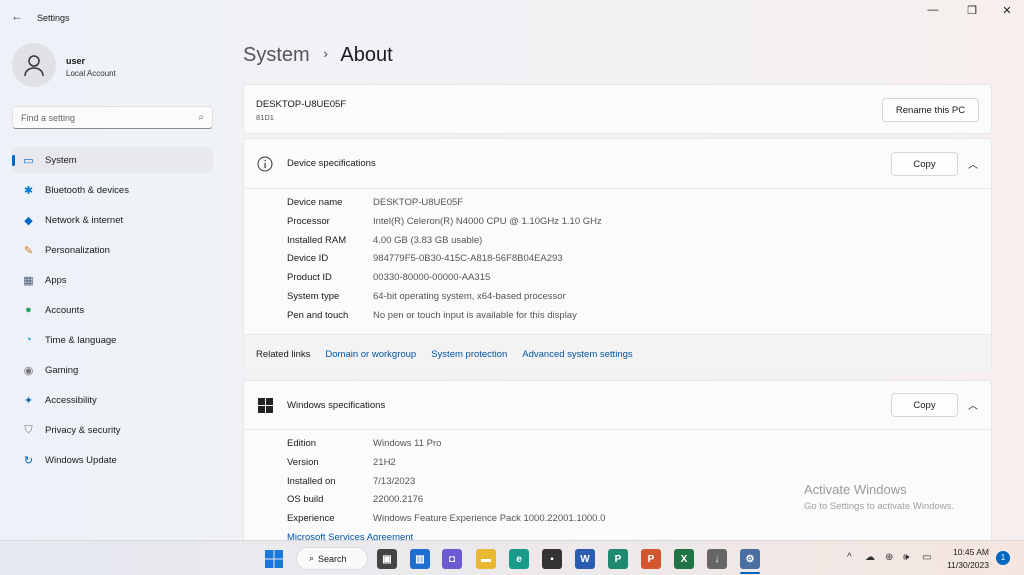  What do you see at coordinates (618, 559) in the screenshot?
I see `publisher-taskbar-icon: P` at bounding box center [618, 559].